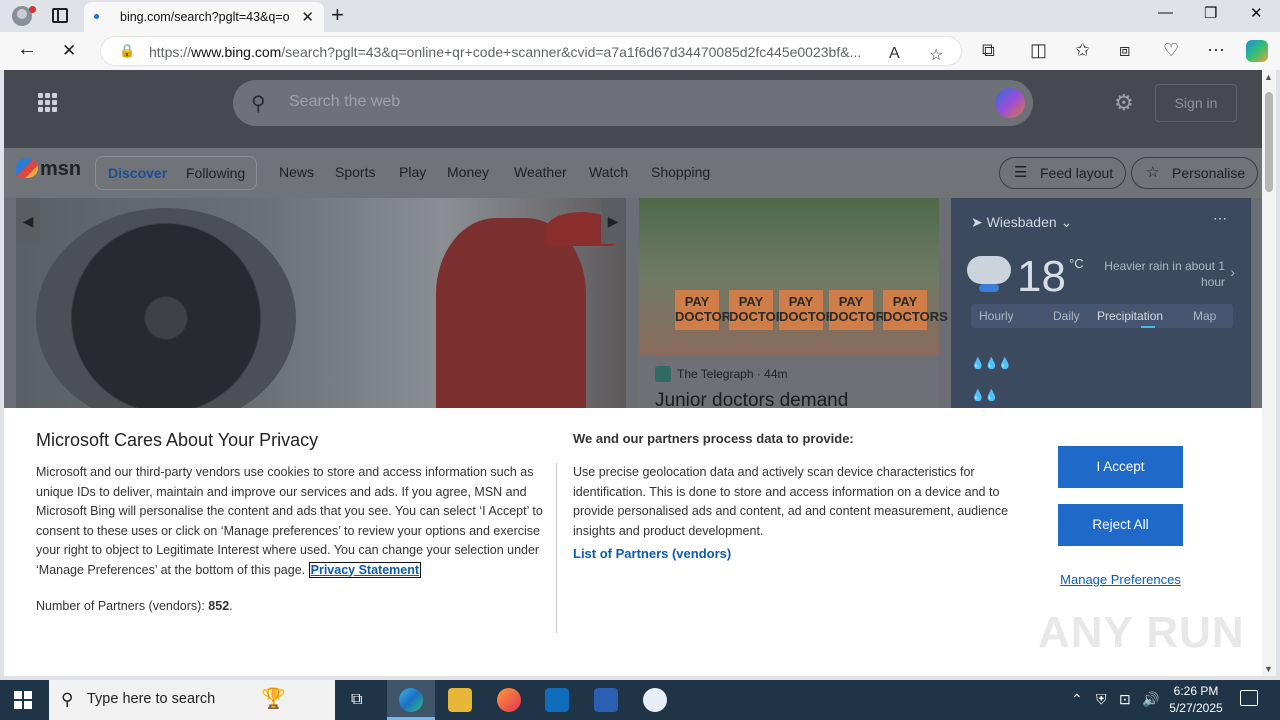 Image resolution: width=1280 pixels, height=720 pixels. I want to click on tab-discover: Discover, so click(137, 173).